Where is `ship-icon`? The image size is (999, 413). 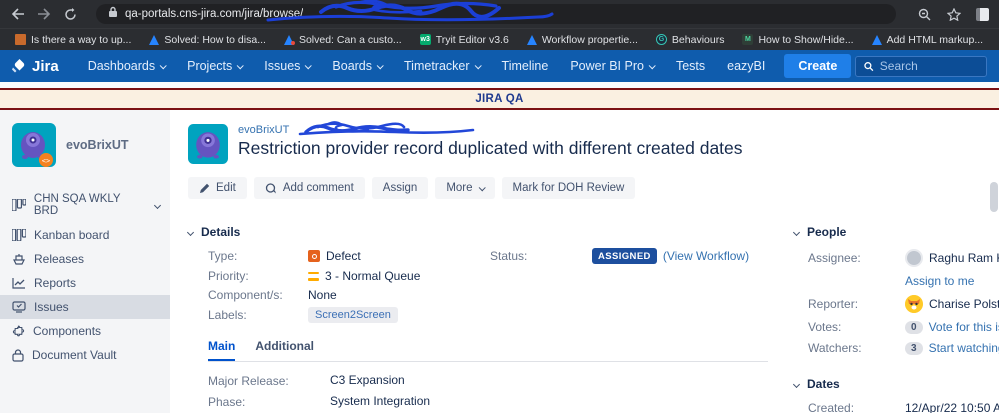 ship-icon is located at coordinates (19, 259).